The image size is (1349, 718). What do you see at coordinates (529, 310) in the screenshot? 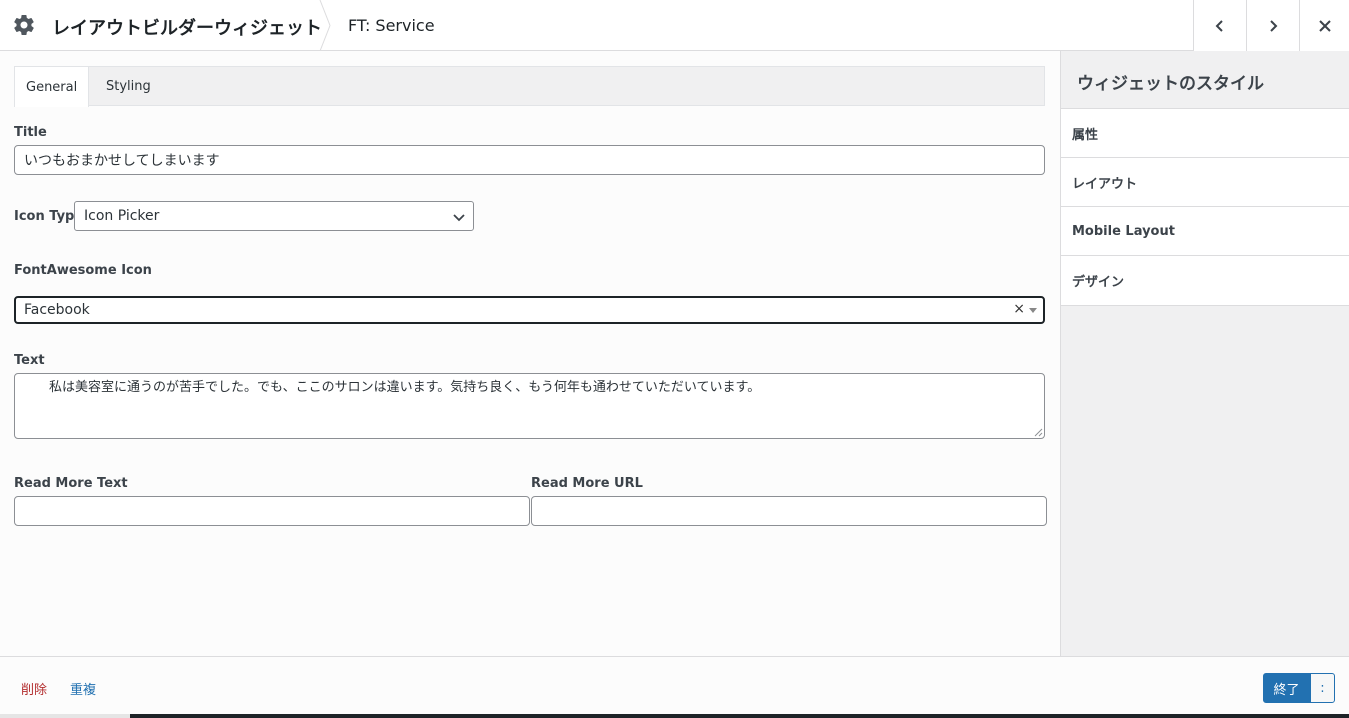
I see `fontawesome-icon-select: Facebook ×` at bounding box center [529, 310].